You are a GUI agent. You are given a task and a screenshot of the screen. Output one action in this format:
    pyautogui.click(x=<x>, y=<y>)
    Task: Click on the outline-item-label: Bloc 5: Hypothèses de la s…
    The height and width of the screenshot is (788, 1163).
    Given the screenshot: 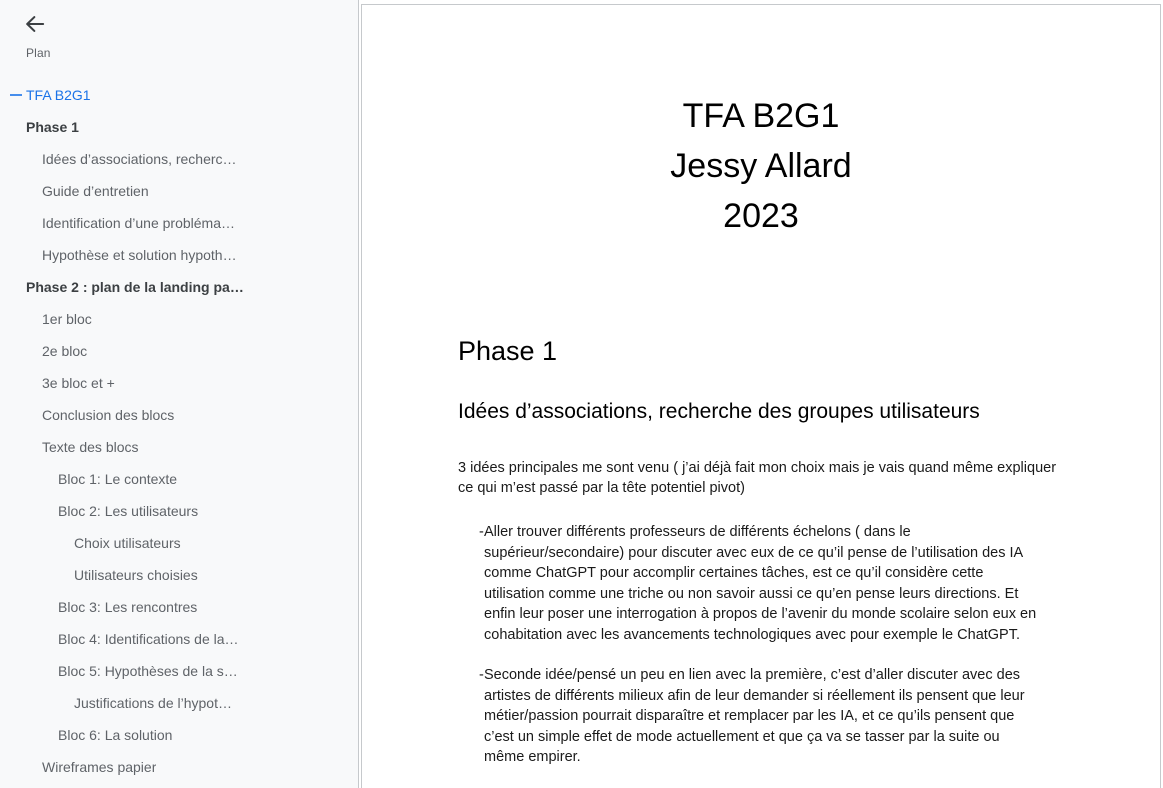 What is the action you would take?
    pyautogui.click(x=148, y=671)
    